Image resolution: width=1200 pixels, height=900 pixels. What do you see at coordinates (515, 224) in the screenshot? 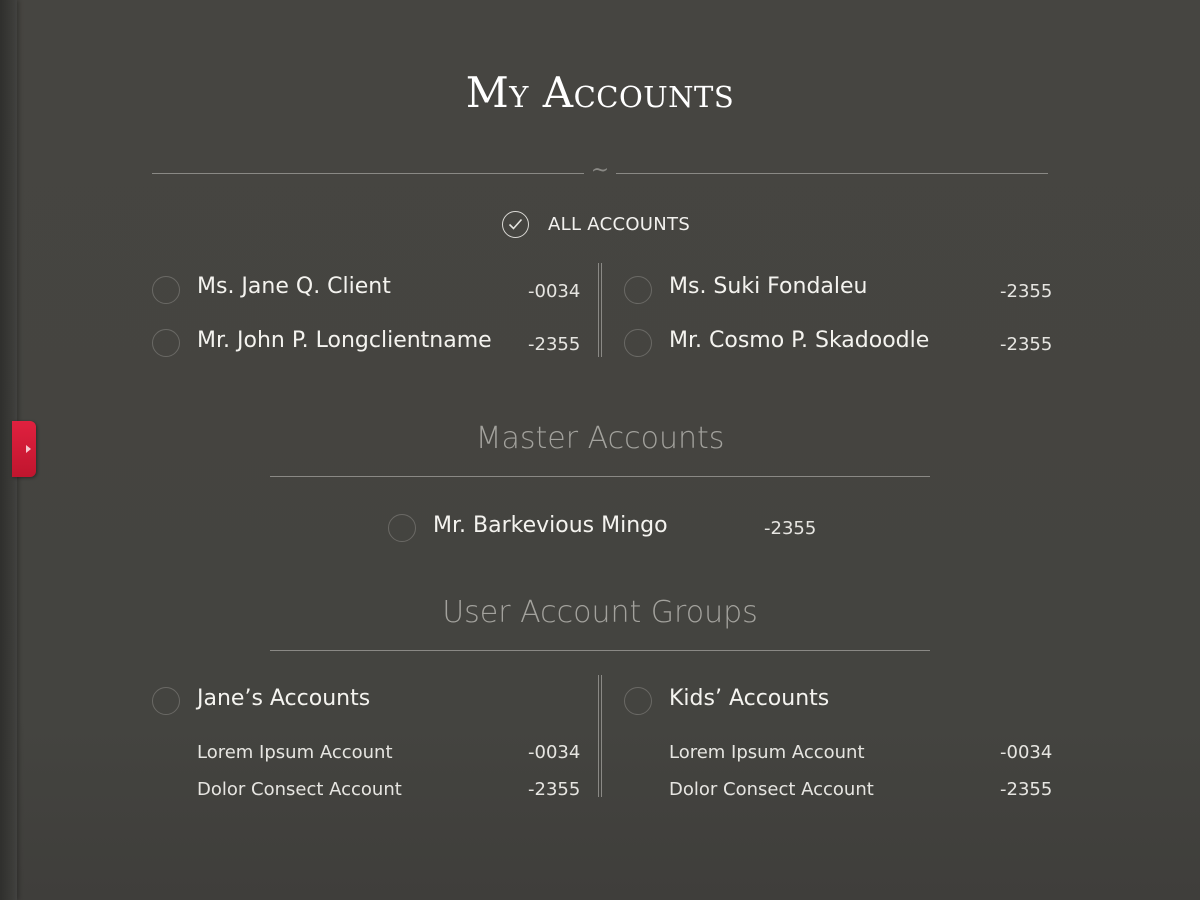
I see `check-icon` at bounding box center [515, 224].